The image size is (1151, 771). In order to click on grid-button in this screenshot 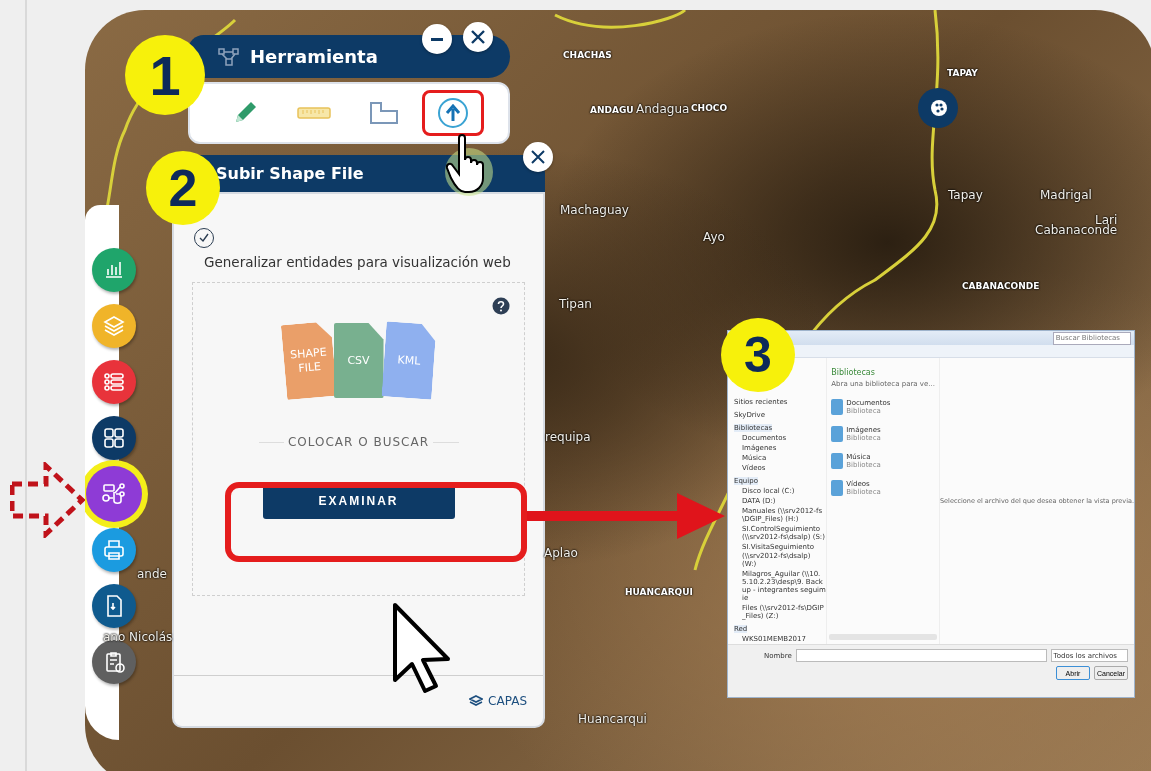, I will do `click(114, 438)`.